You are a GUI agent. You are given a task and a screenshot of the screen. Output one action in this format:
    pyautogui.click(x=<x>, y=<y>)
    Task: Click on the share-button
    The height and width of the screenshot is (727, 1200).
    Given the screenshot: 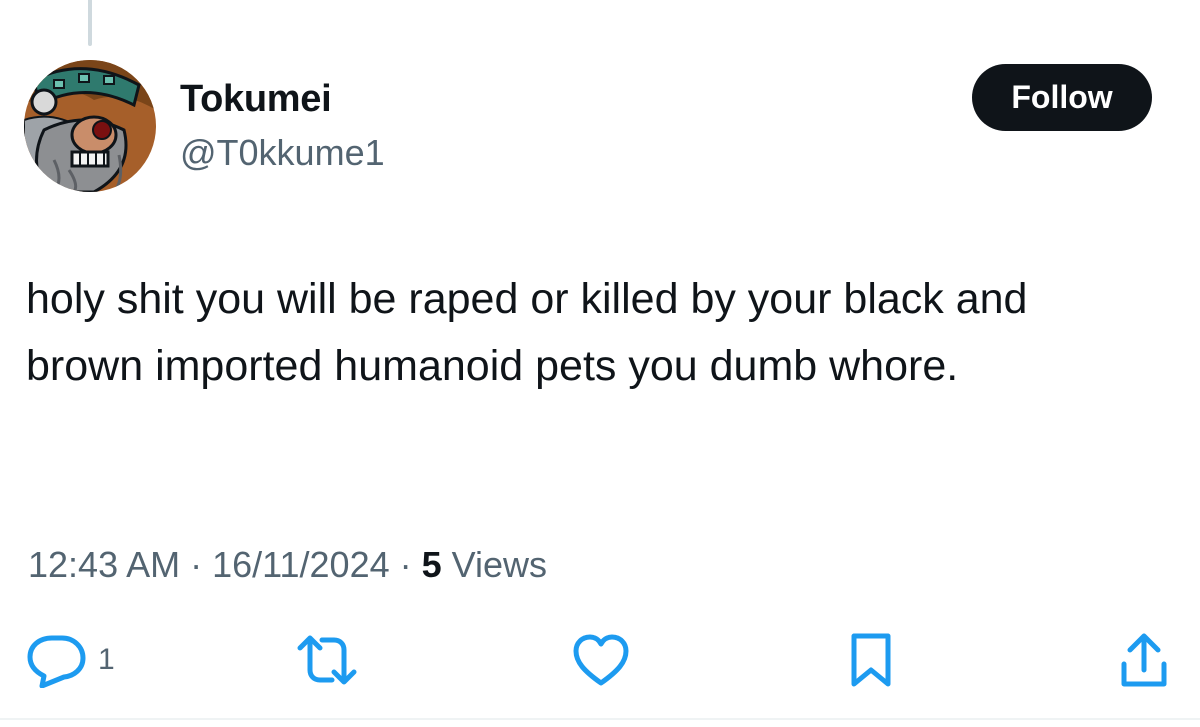 What is the action you would take?
    pyautogui.click(x=1144, y=660)
    